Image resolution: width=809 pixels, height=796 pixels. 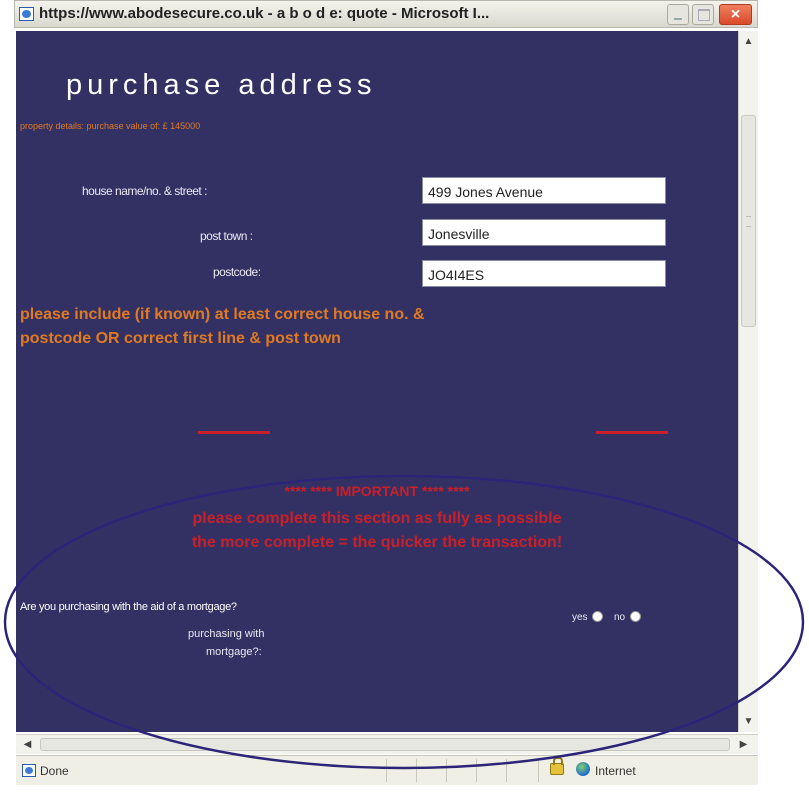 I want to click on radio-yes, so click(x=597, y=616).